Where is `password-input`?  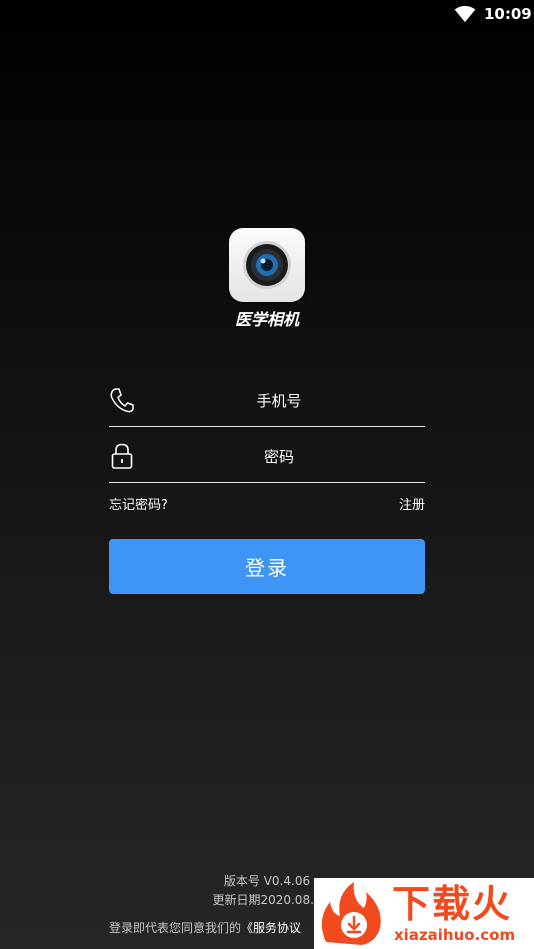
password-input is located at coordinates (279, 457).